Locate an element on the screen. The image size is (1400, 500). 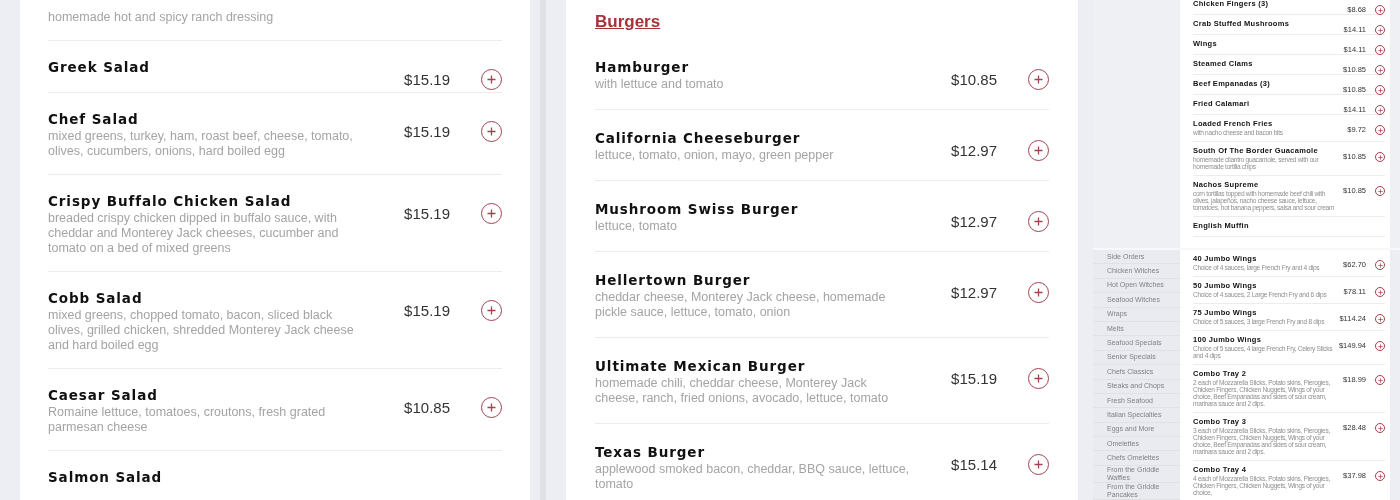
item-name: Cobb Salad is located at coordinates (96, 298).